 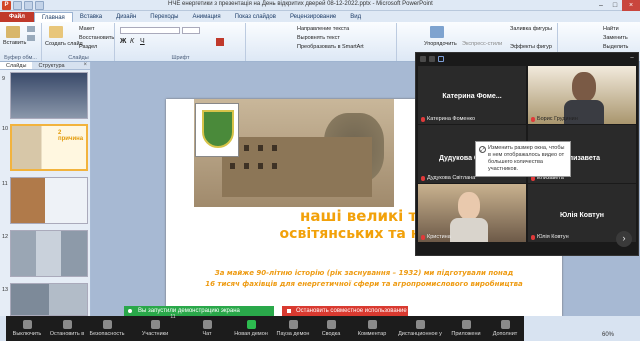 I want to click on find-button: Найти, so click(x=611, y=29).